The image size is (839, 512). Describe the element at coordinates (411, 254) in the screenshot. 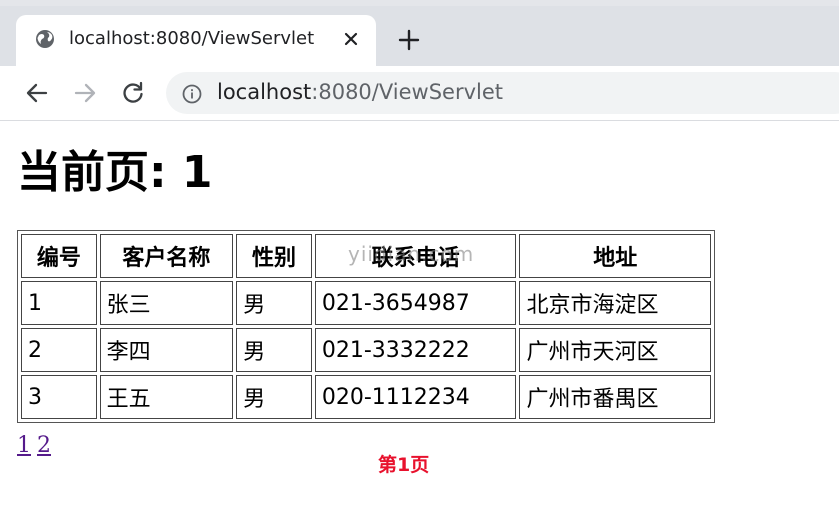

I see `watermark: yiidian.com` at that location.